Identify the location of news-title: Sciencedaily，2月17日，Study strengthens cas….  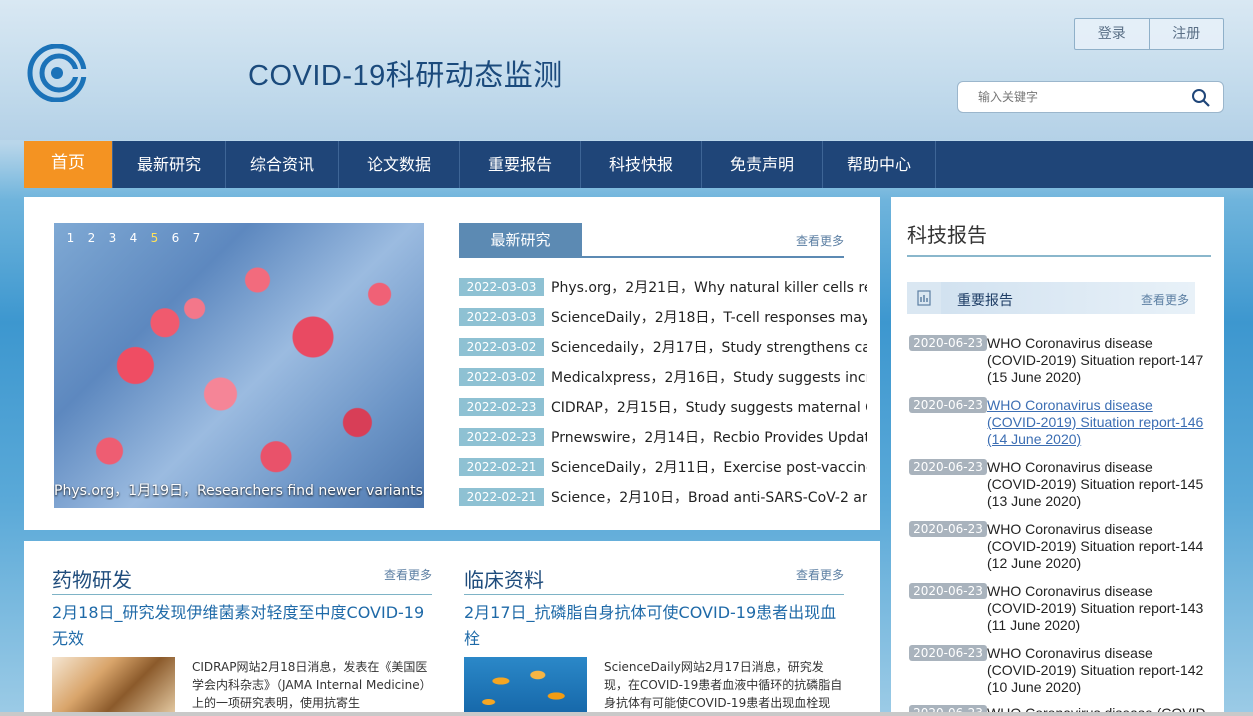
(709, 347).